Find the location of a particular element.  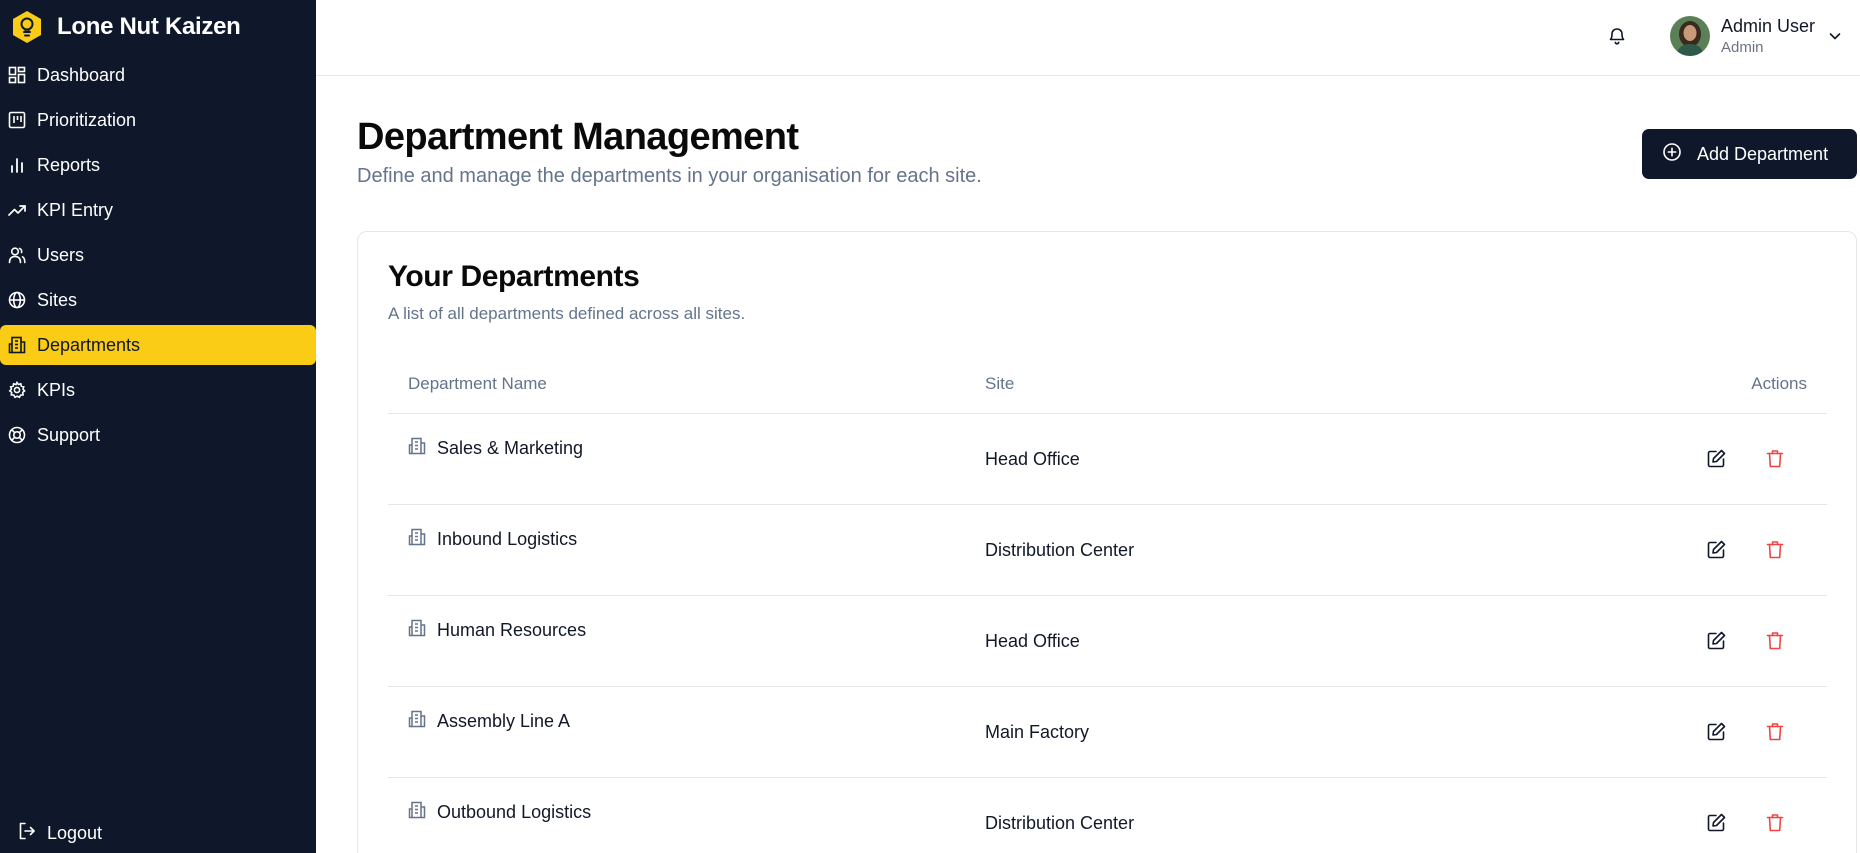

sidebar-item-kpis: KPIs is located at coordinates (158, 390).